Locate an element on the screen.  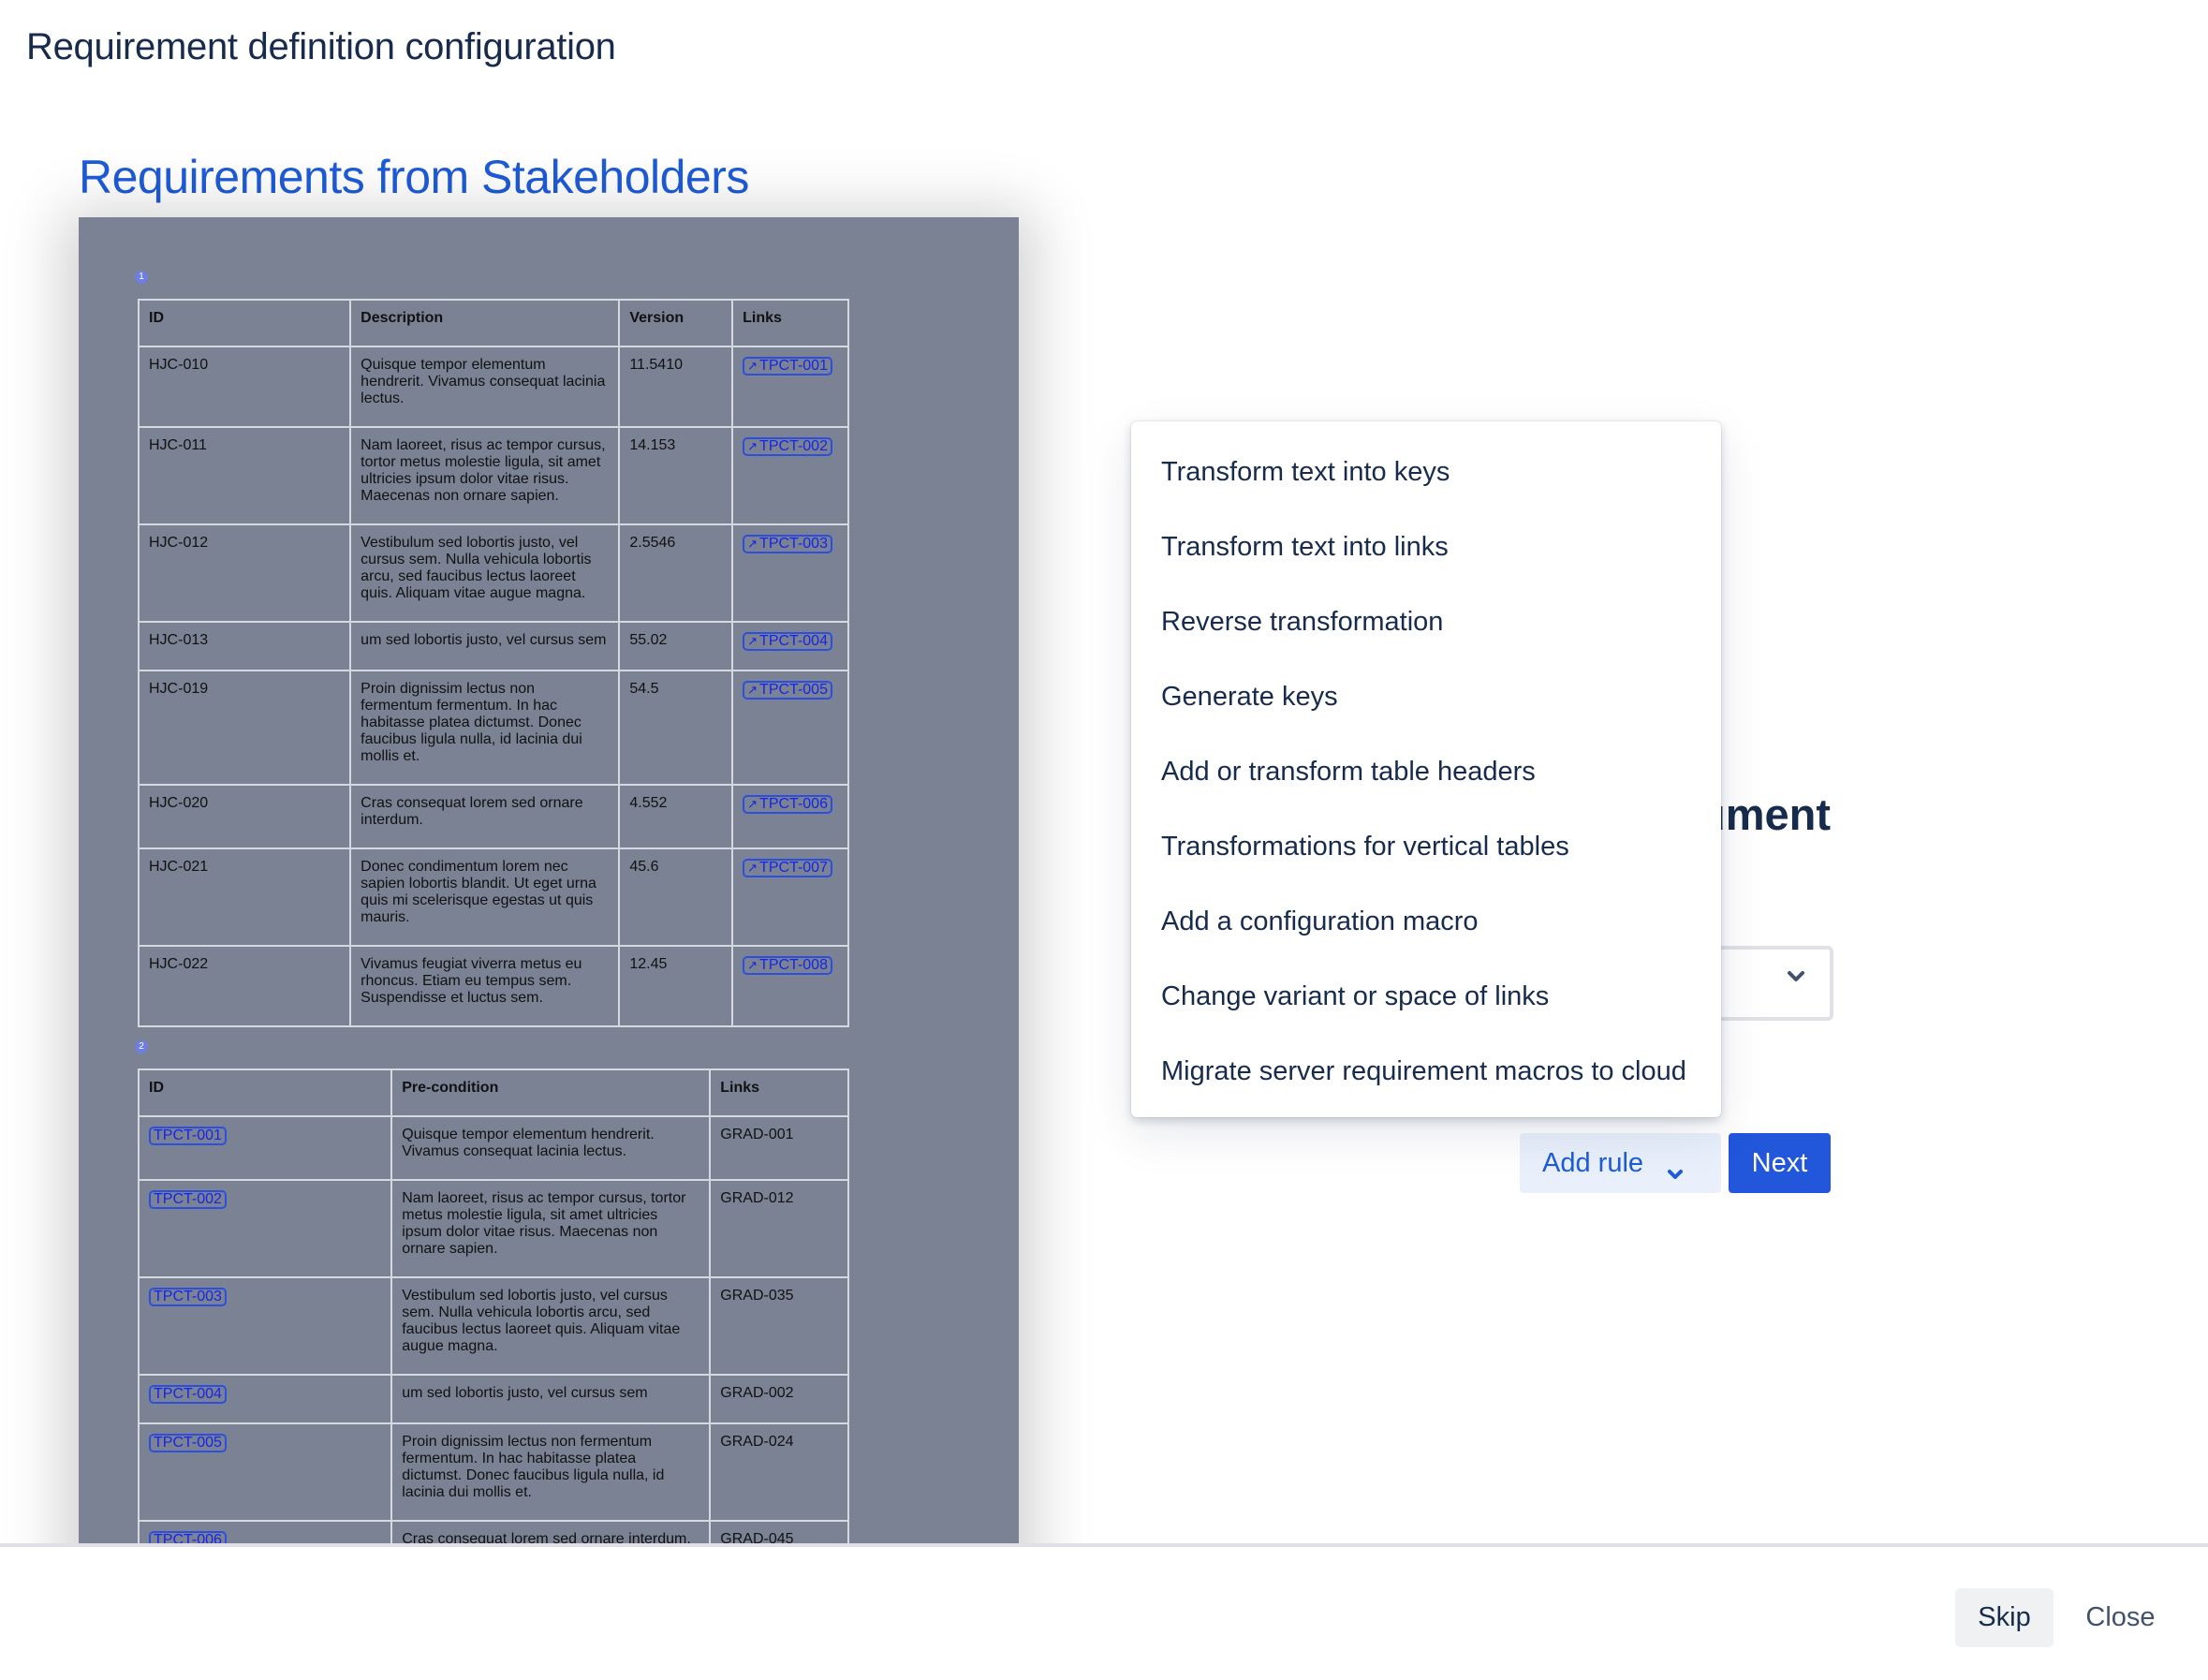
link-chip: ↗ TPCT-004 is located at coordinates (787, 641).